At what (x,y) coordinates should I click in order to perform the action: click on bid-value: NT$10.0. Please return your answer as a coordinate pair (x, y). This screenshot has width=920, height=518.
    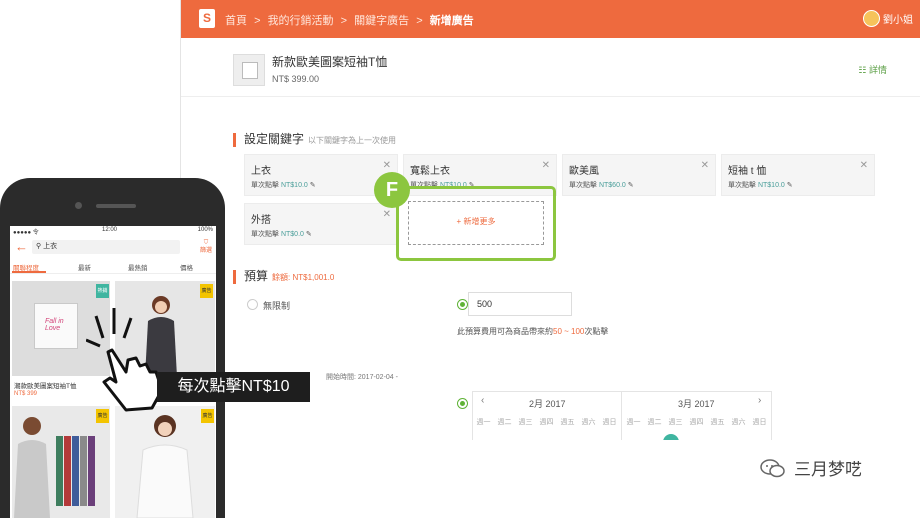
    Looking at the image, I should click on (294, 185).